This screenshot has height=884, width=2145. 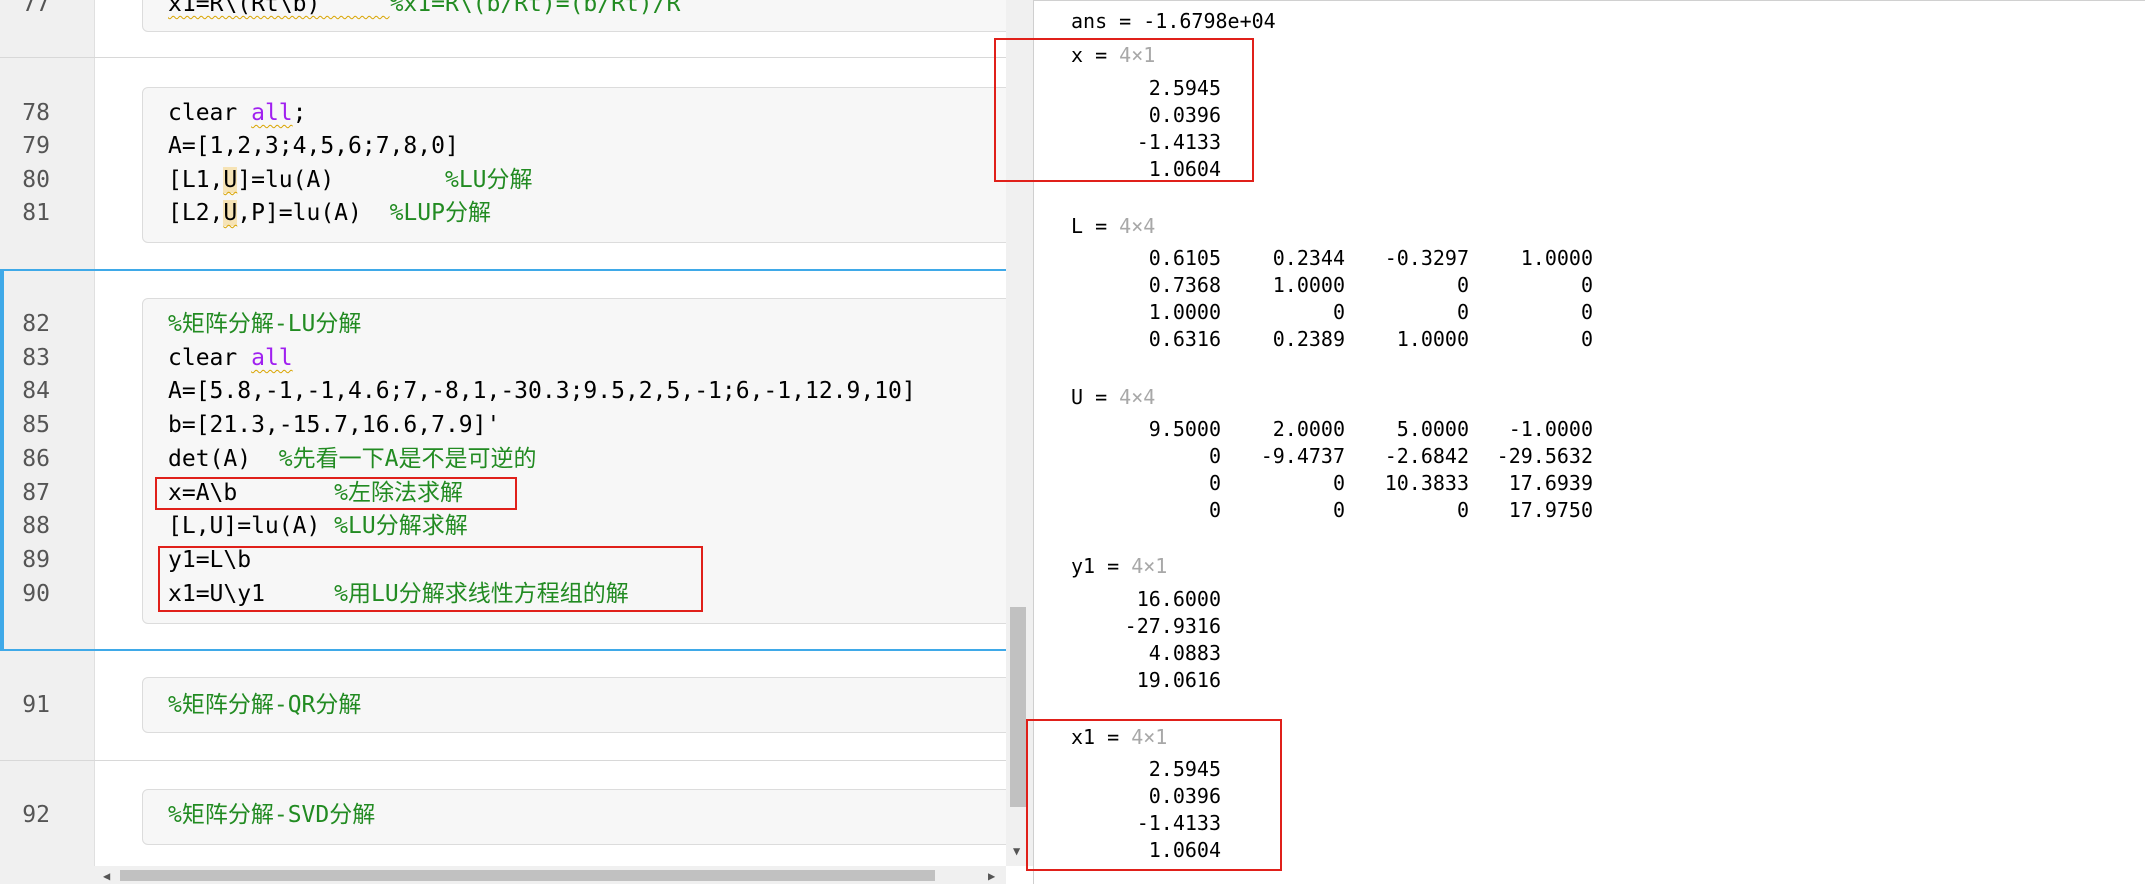 What do you see at coordinates (336, 493) in the screenshot?
I see `annotation-box-left-division` at bounding box center [336, 493].